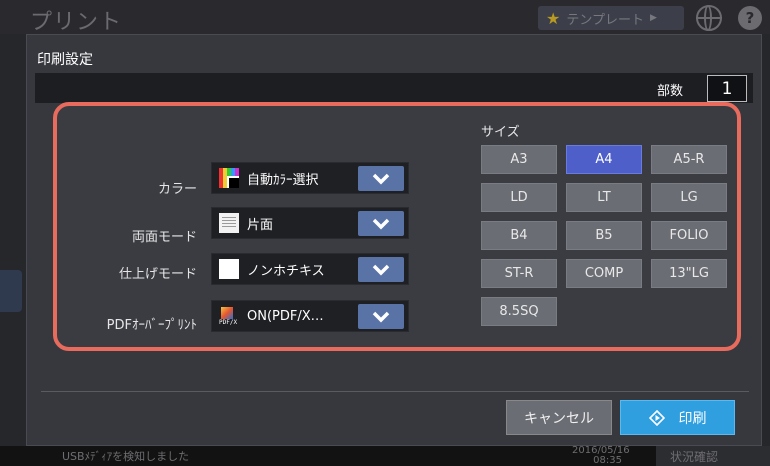 This screenshot has width=770, height=466. Describe the element at coordinates (500, 132) in the screenshot. I see `size-label: サイズ` at that location.